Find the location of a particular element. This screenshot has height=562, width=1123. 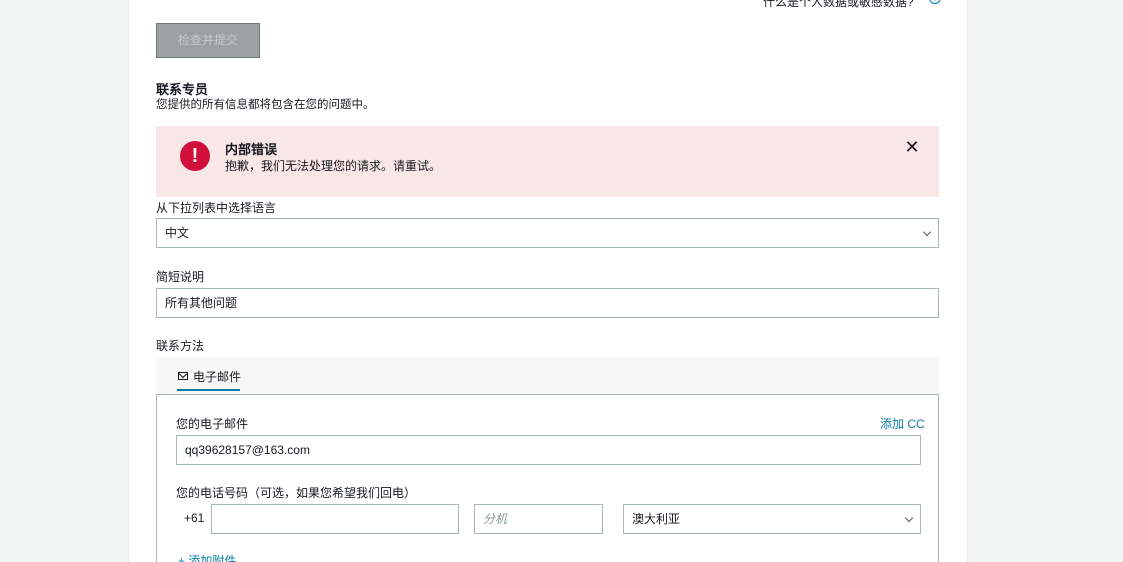

short-desc-input: 所有其他问题 is located at coordinates (547, 303).